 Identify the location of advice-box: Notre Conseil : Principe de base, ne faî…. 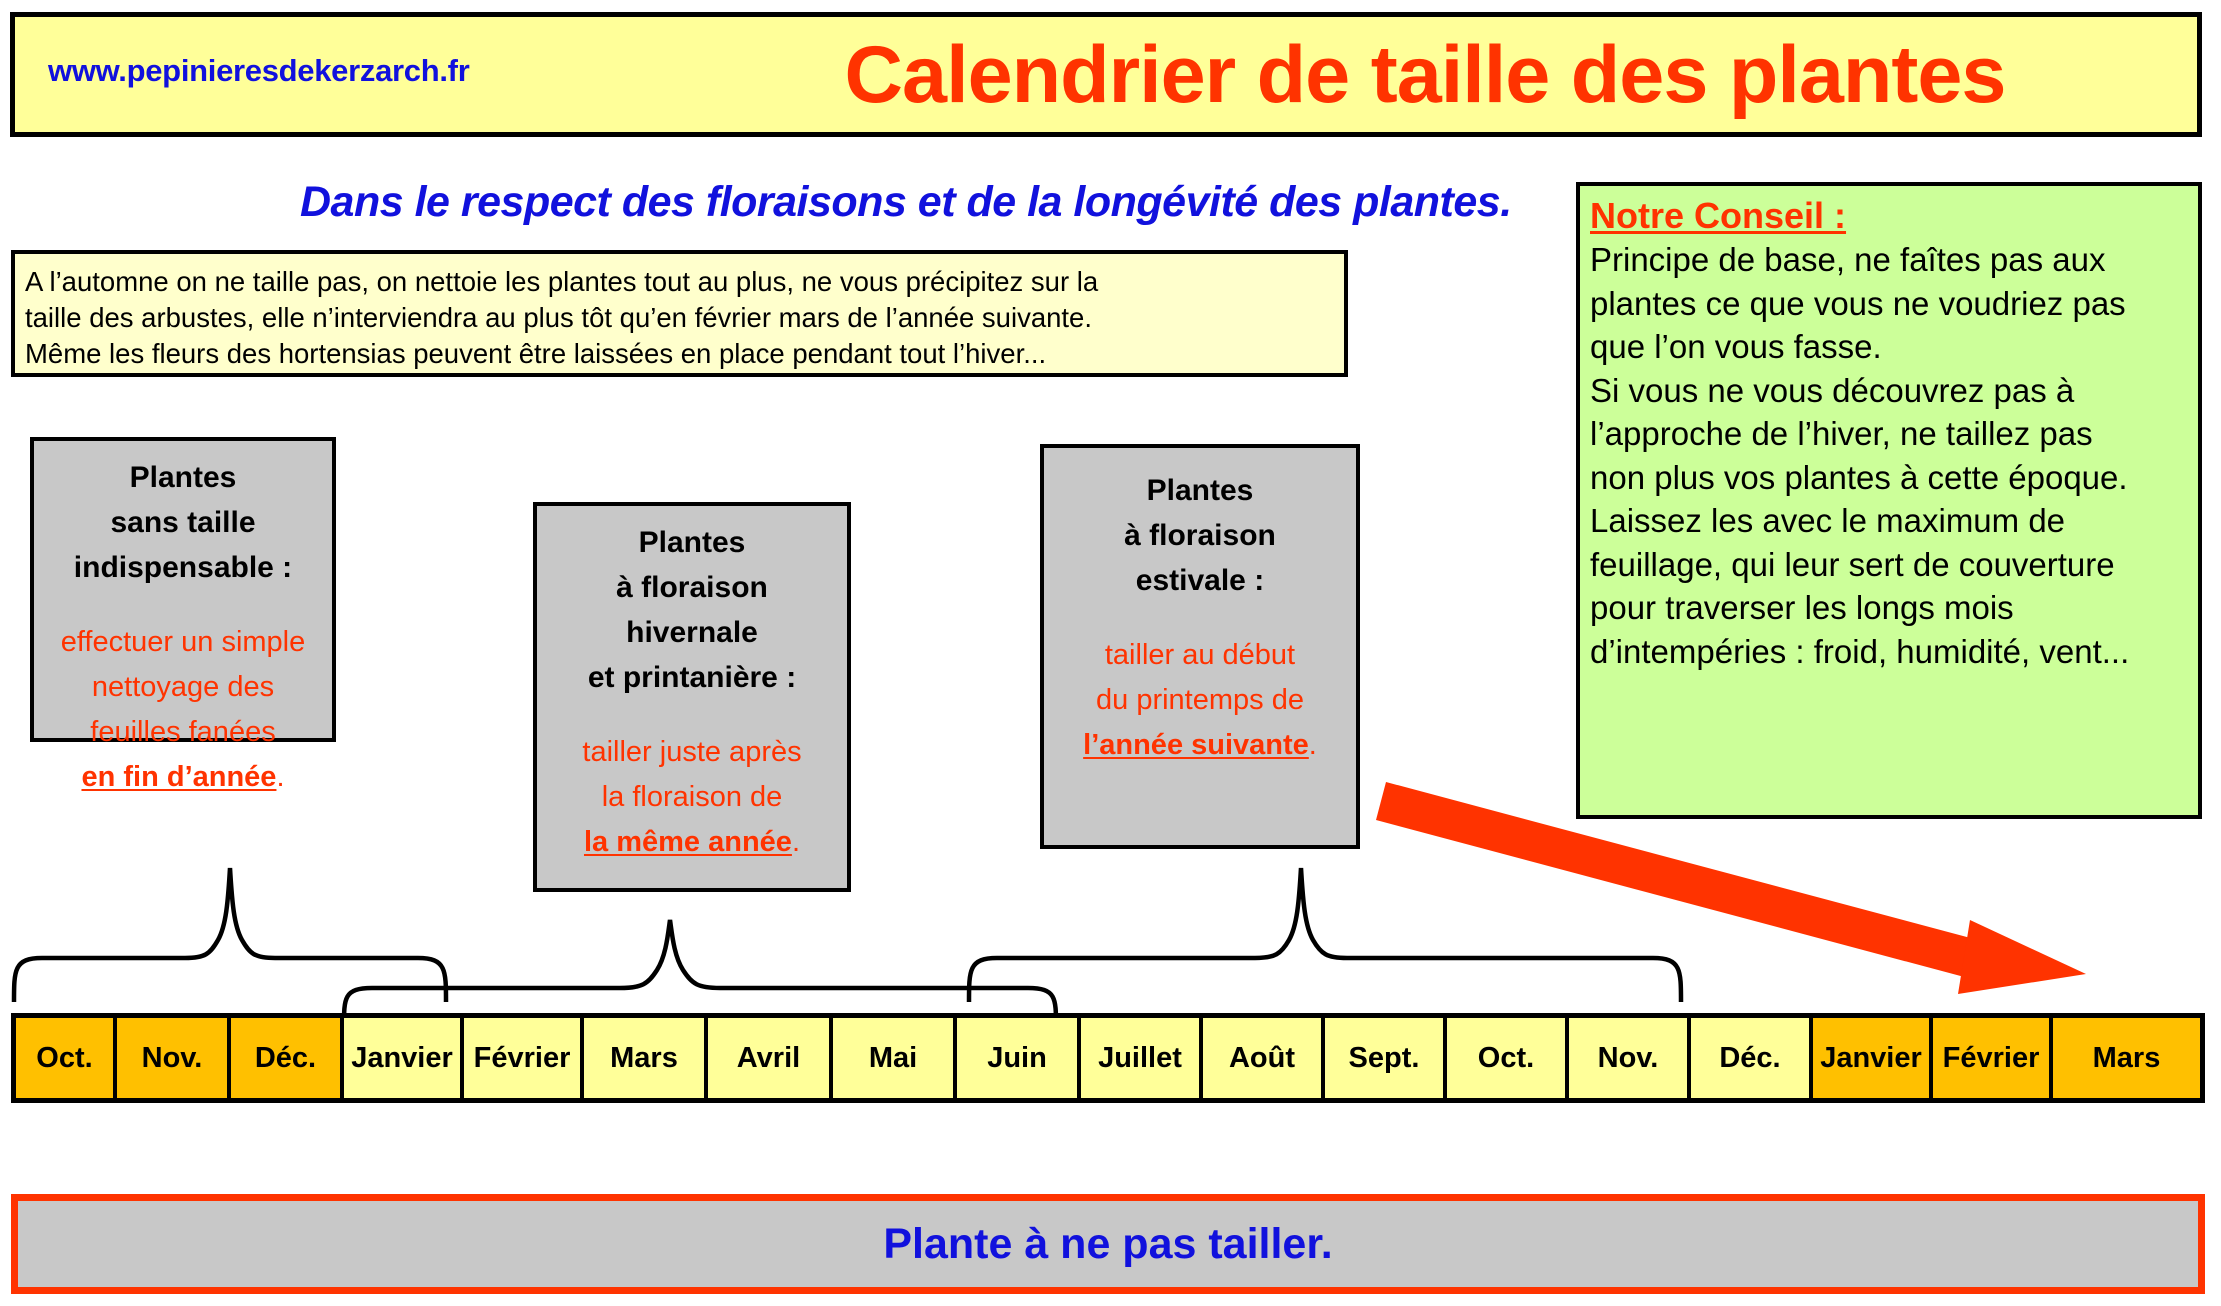
(1889, 500).